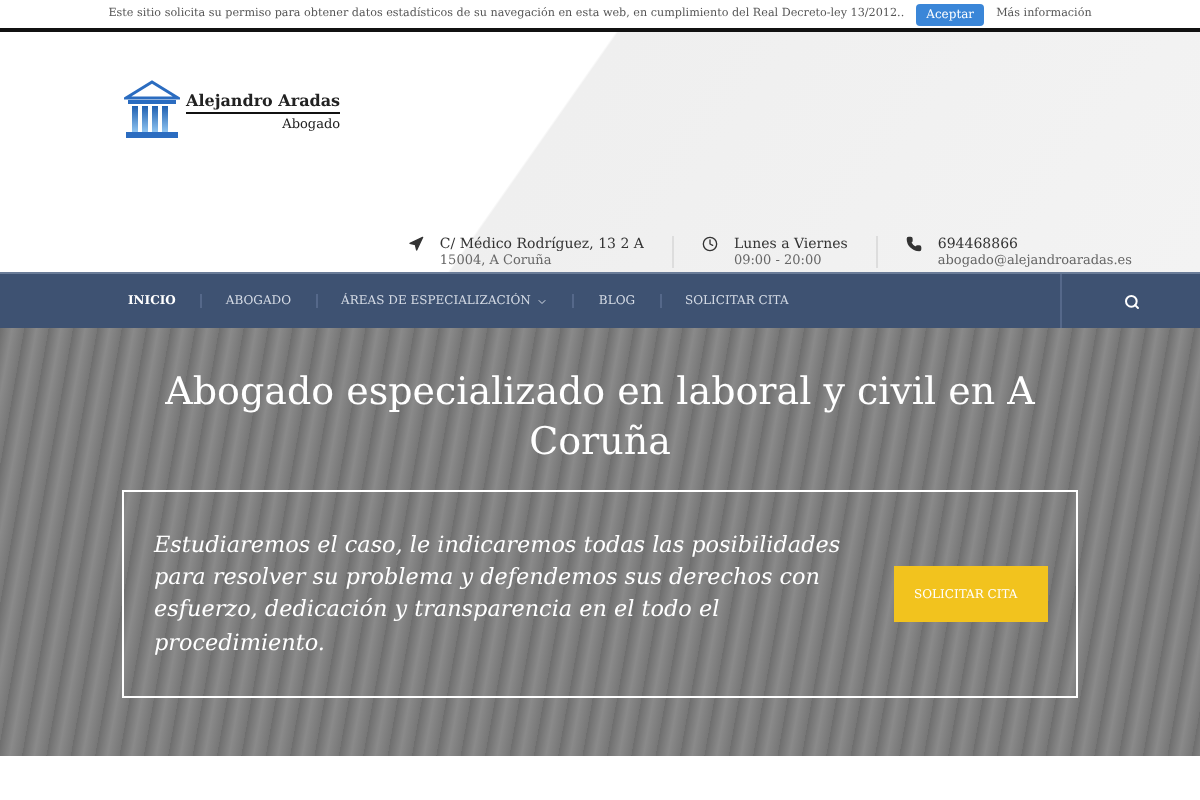  I want to click on clock-icon, so click(709, 244).